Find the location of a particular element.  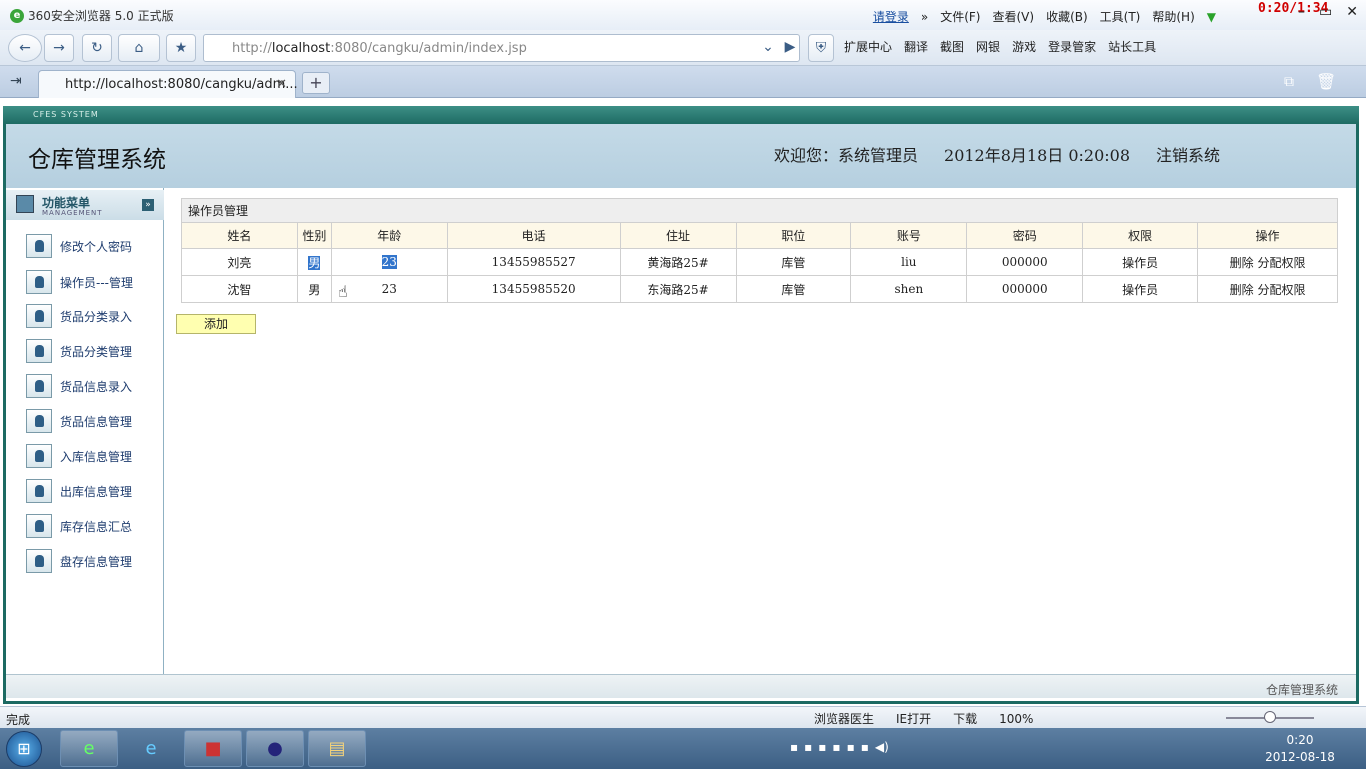

home-button: ⌂ is located at coordinates (139, 48).